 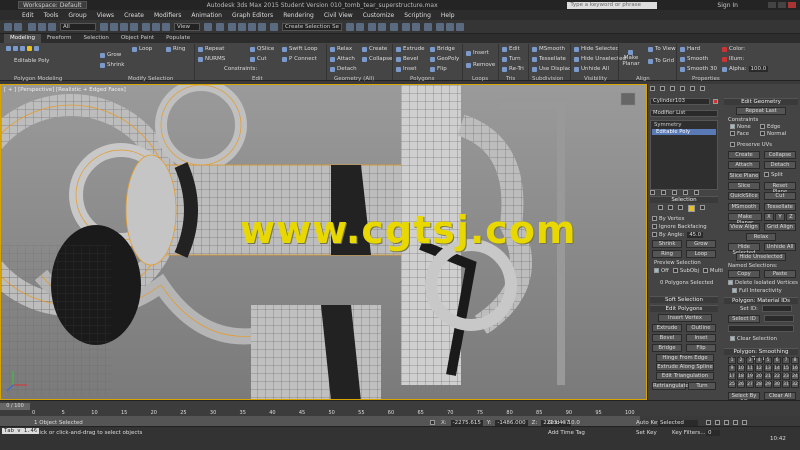 I want to click on group-geometry-all: Geometry (All), so click(x=354, y=79).